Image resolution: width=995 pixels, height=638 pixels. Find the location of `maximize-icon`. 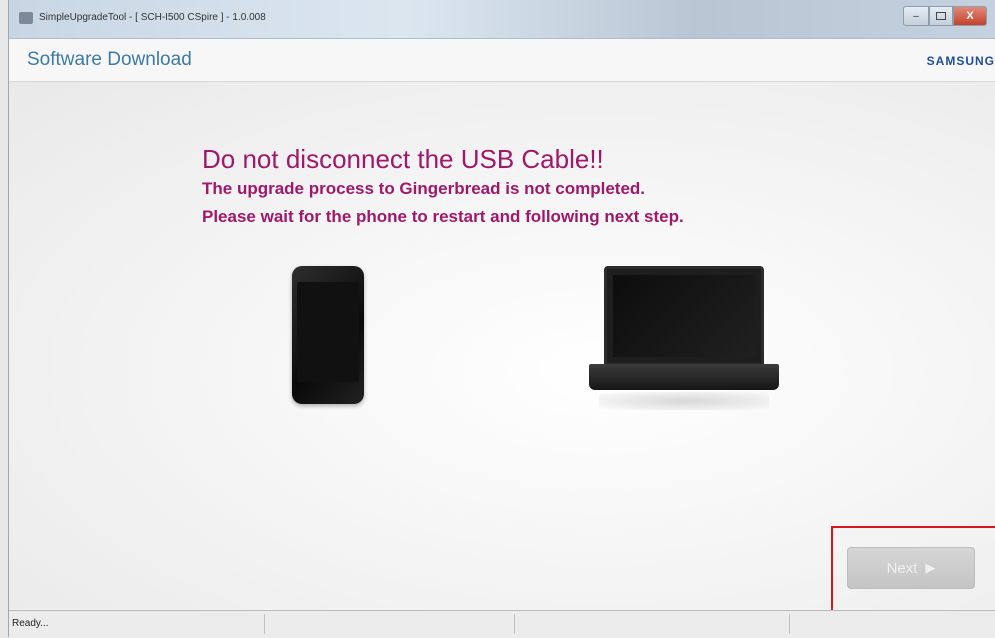

maximize-icon is located at coordinates (941, 16).